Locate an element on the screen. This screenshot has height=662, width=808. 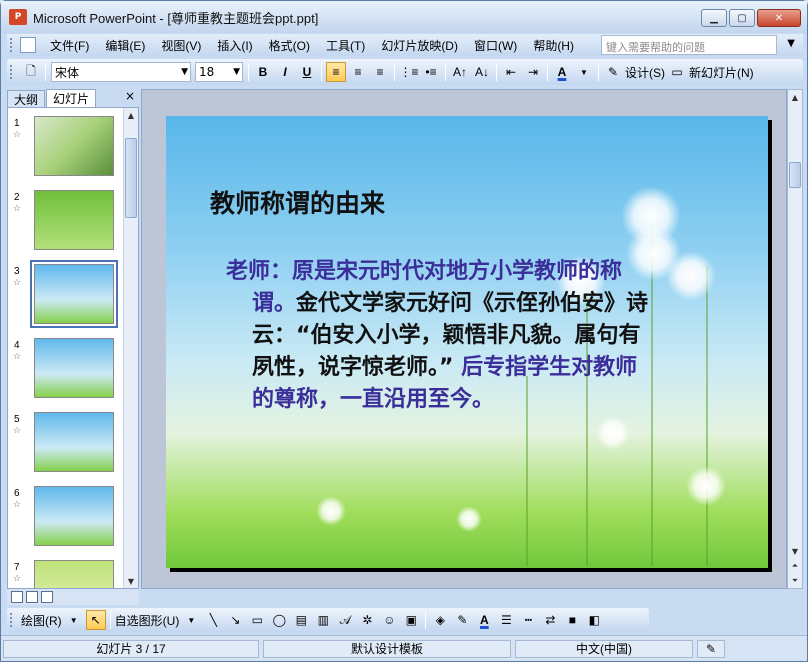
close-icon: × is located at coordinates (130, 96).